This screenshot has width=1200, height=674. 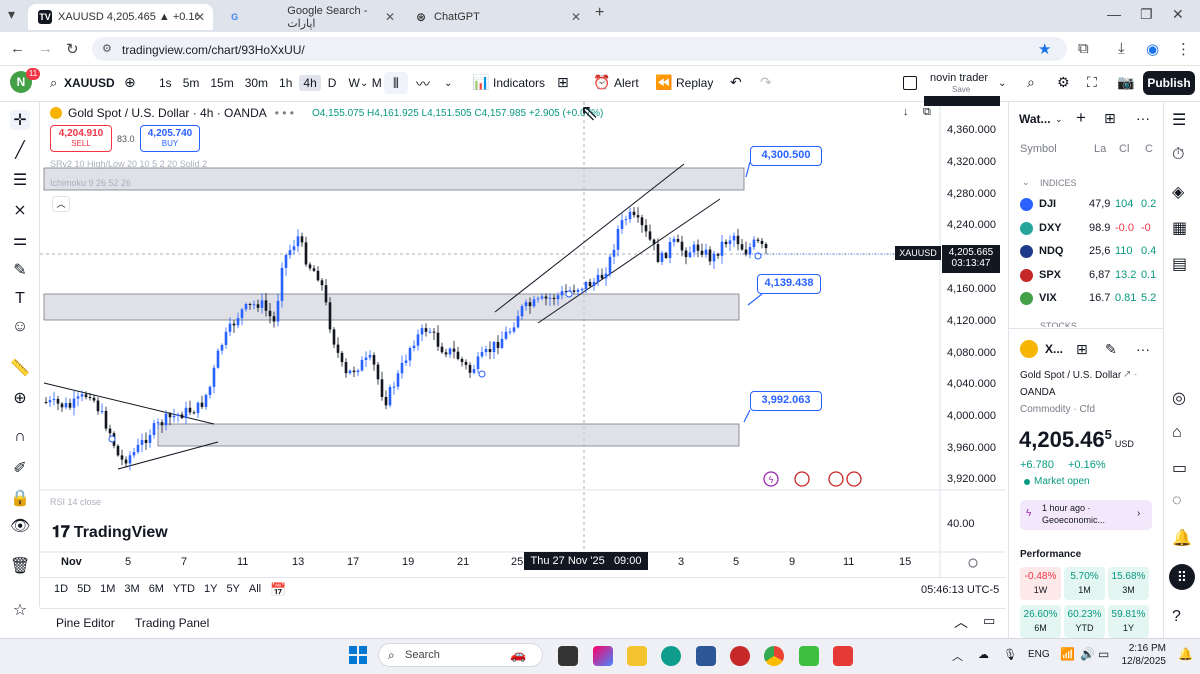 What do you see at coordinates (20, 526) in the screenshot?
I see `visibility-icon: 👁` at bounding box center [20, 526].